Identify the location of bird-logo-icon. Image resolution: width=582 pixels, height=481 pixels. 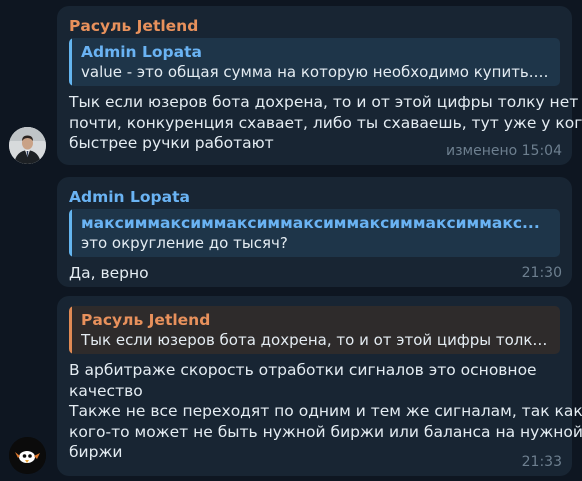
(27, 455).